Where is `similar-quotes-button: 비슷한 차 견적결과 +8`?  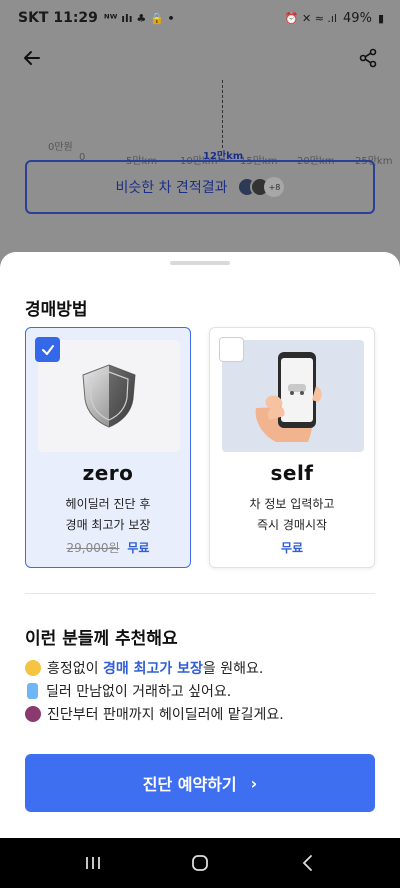 similar-quotes-button: 비슷한 차 견적결과 +8 is located at coordinates (200, 187).